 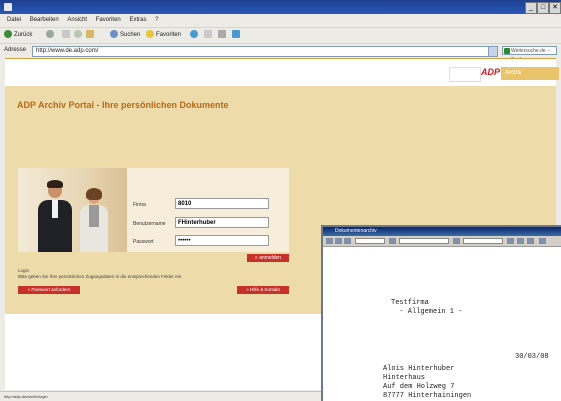 What do you see at coordinates (222, 203) in the screenshot?
I see `firma-input: 8010` at bounding box center [222, 203].